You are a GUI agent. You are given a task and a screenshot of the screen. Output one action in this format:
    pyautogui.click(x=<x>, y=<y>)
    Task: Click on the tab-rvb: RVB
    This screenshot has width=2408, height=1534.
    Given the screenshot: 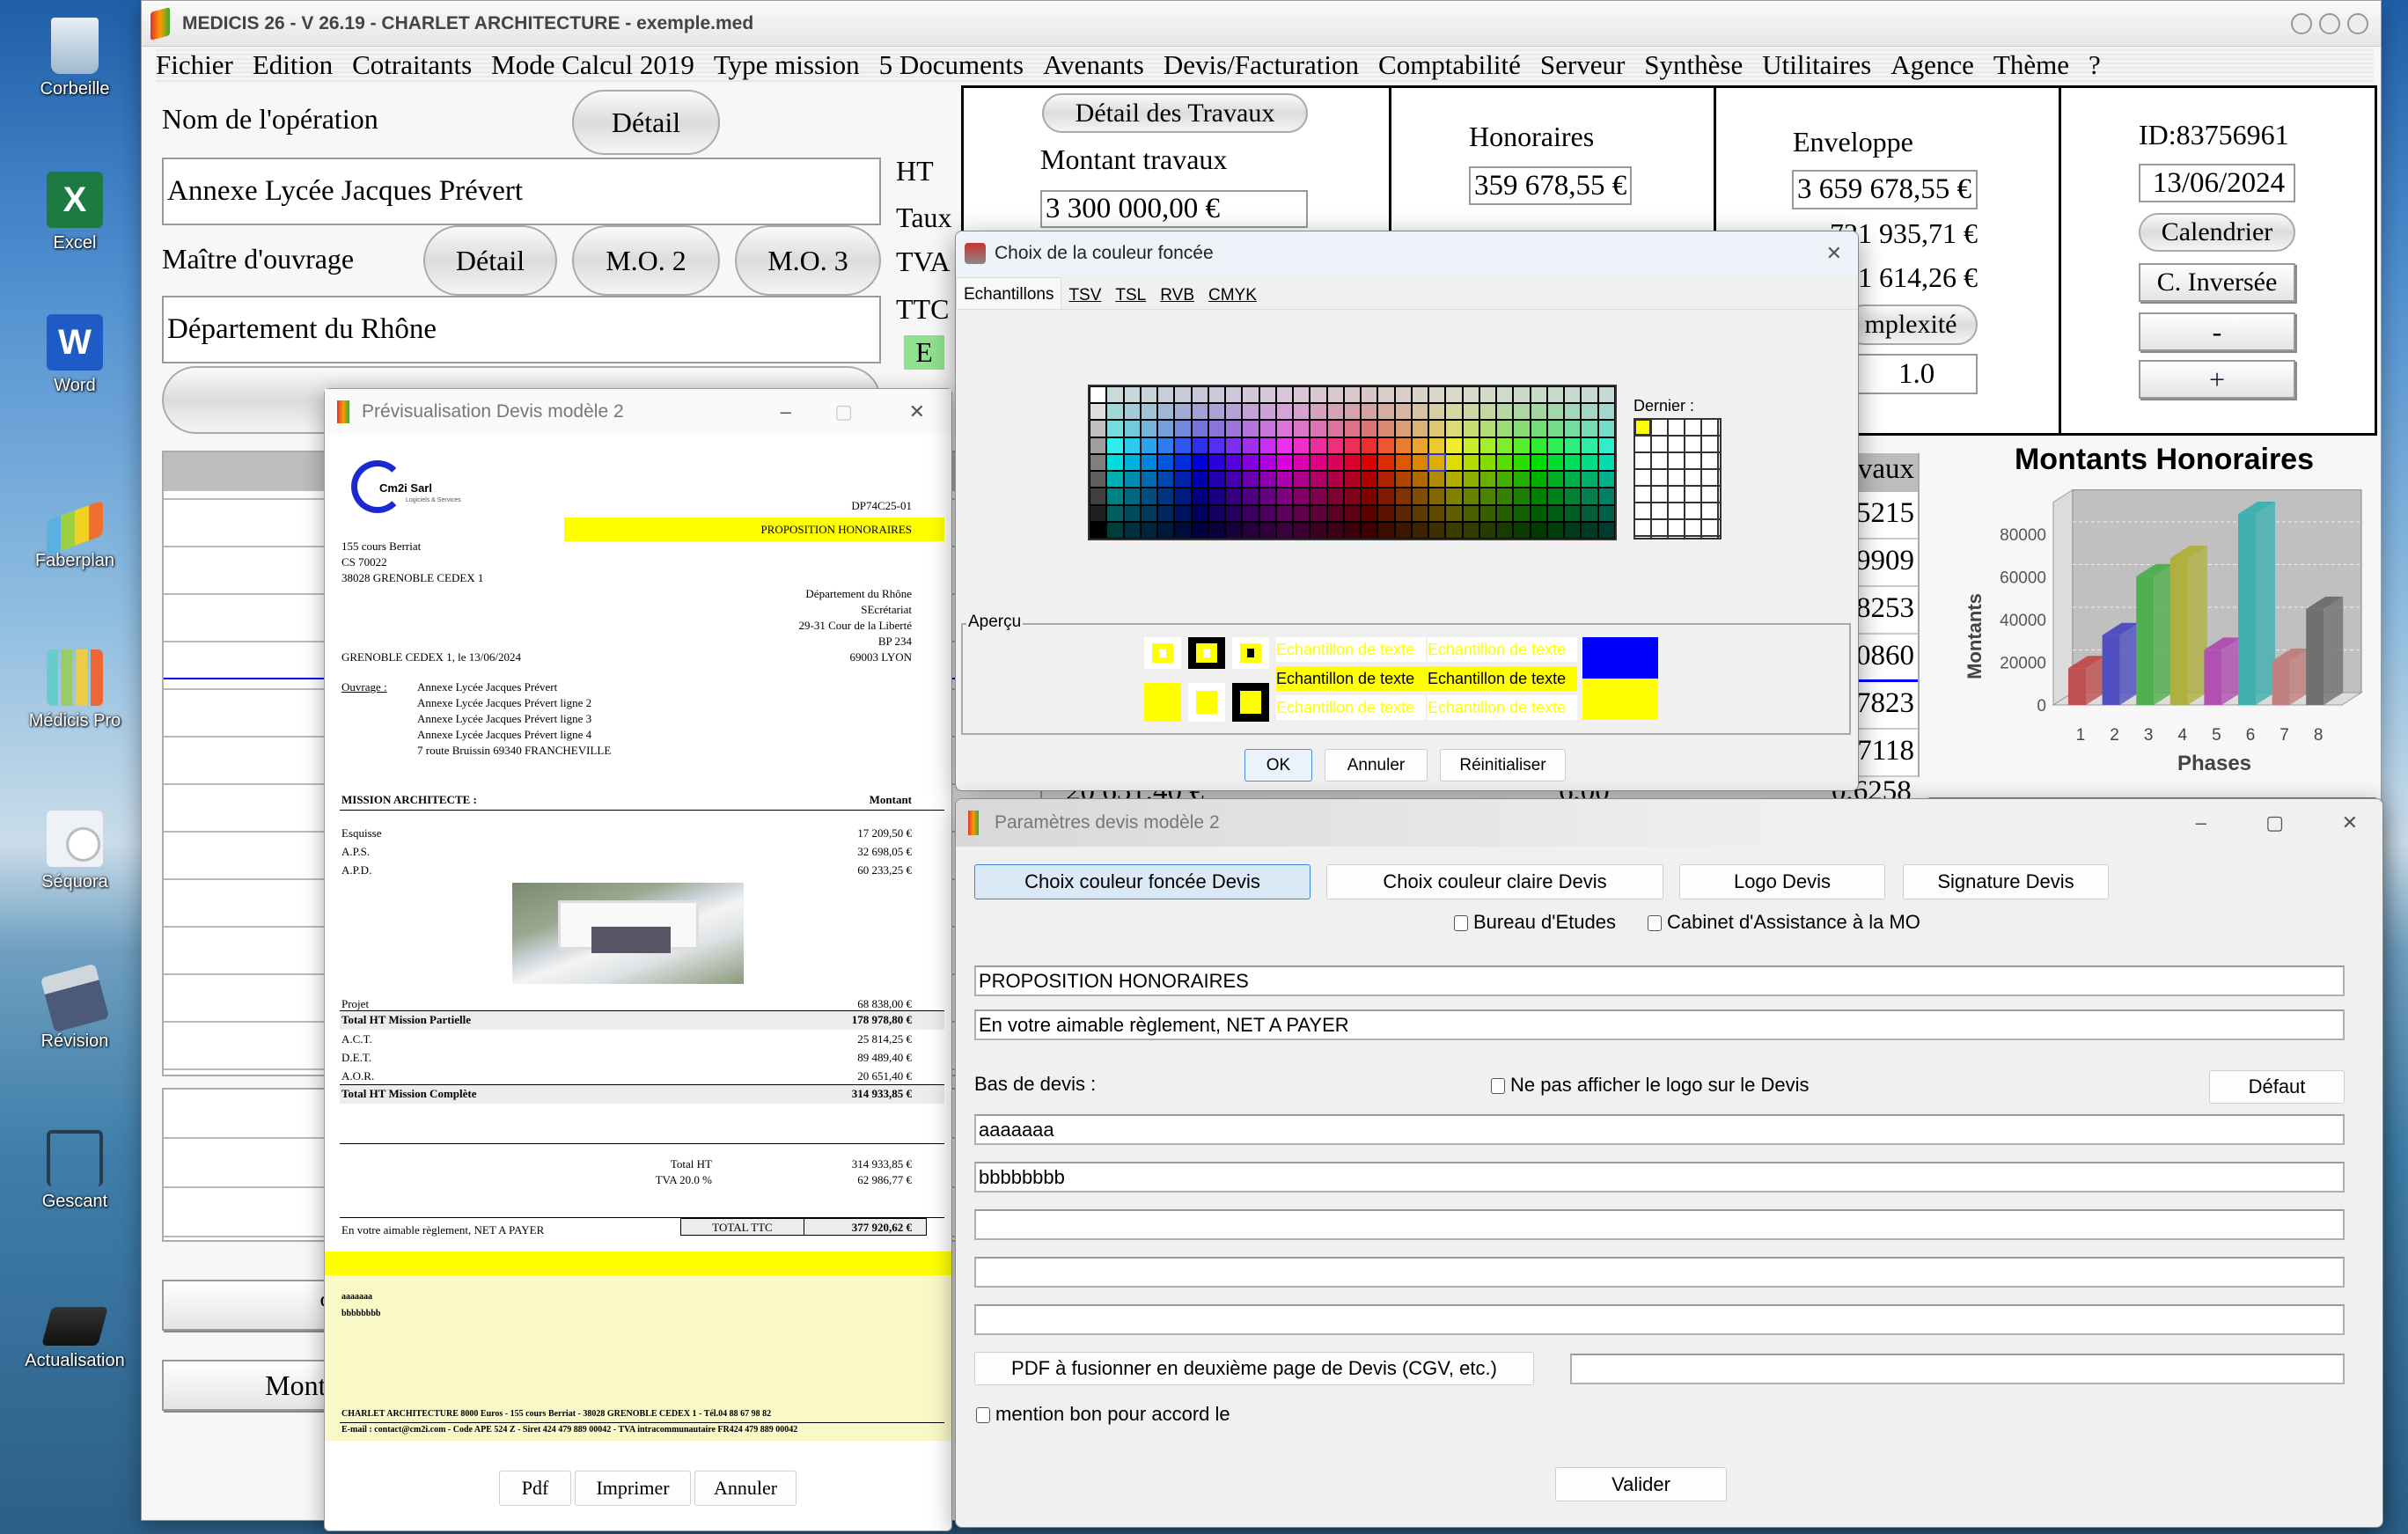 What is the action you would take?
    pyautogui.click(x=1177, y=293)
    